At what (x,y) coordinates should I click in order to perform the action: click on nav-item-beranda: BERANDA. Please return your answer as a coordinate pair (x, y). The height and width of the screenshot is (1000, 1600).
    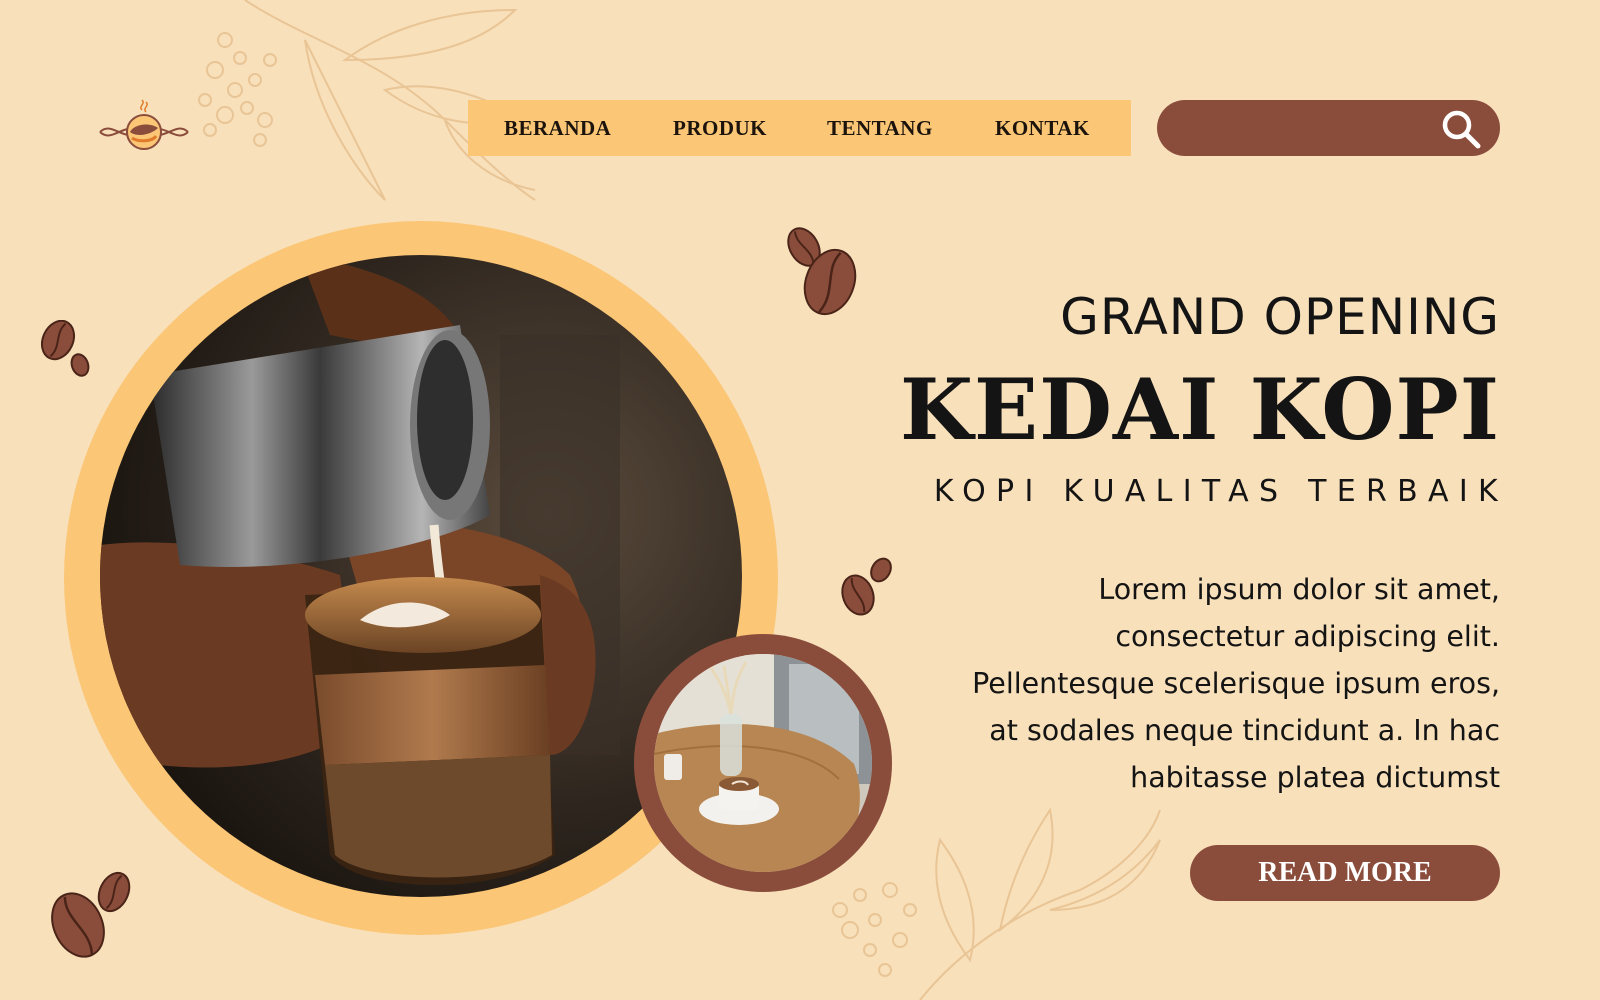
    Looking at the image, I should click on (557, 128).